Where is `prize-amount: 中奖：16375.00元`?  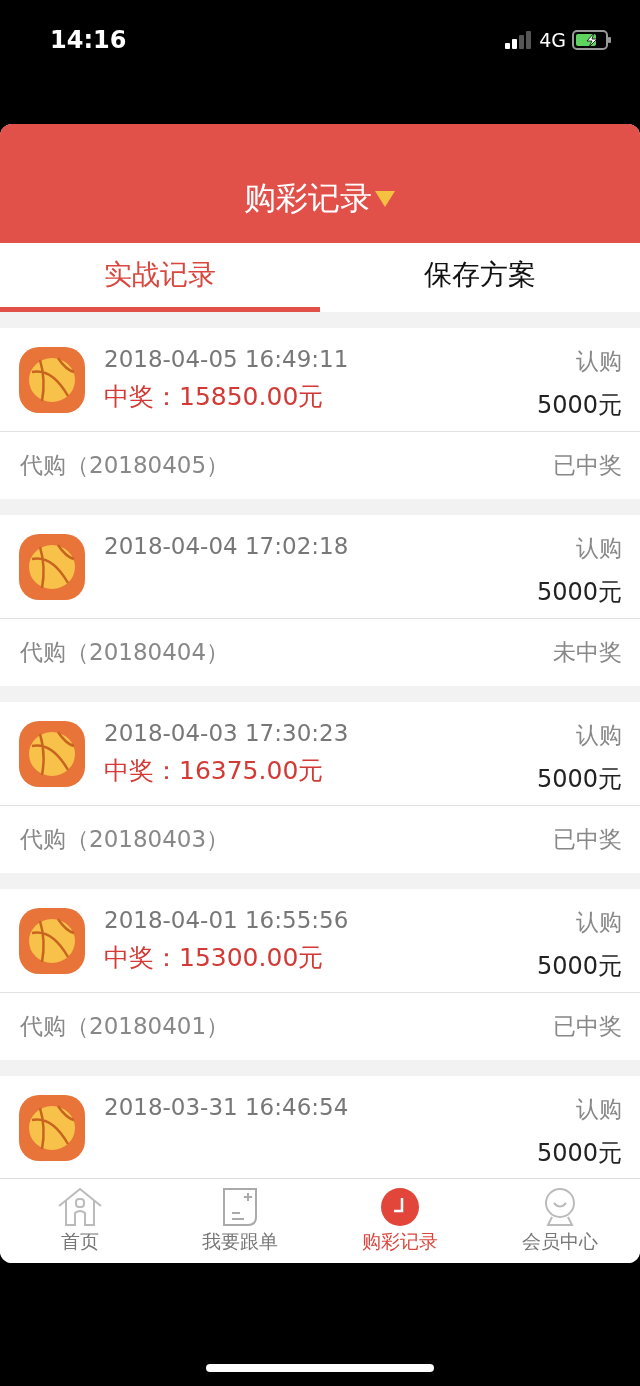
prize-amount: 中奖：16375.00元 is located at coordinates (214, 771).